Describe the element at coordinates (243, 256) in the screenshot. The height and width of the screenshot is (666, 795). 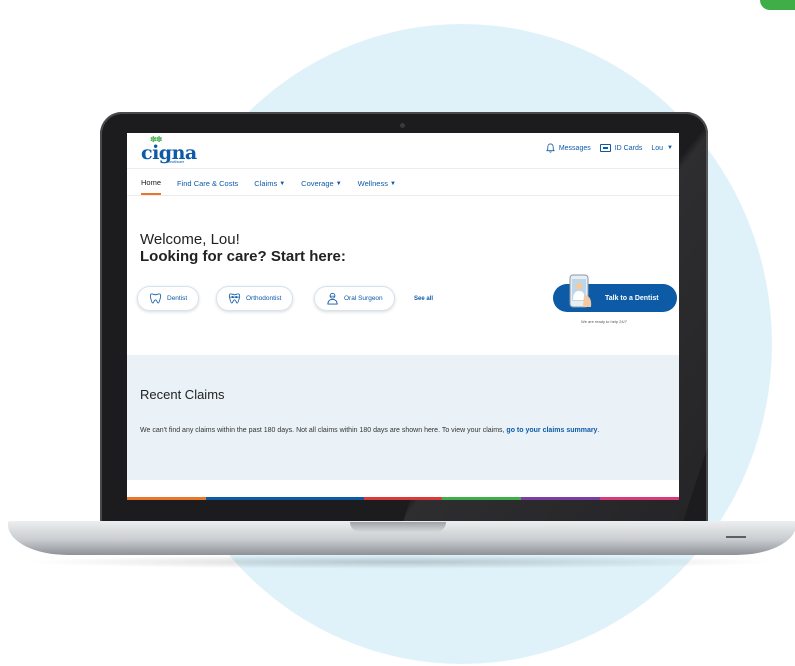
I see `care-headline: Looking for care? Start here:` at that location.